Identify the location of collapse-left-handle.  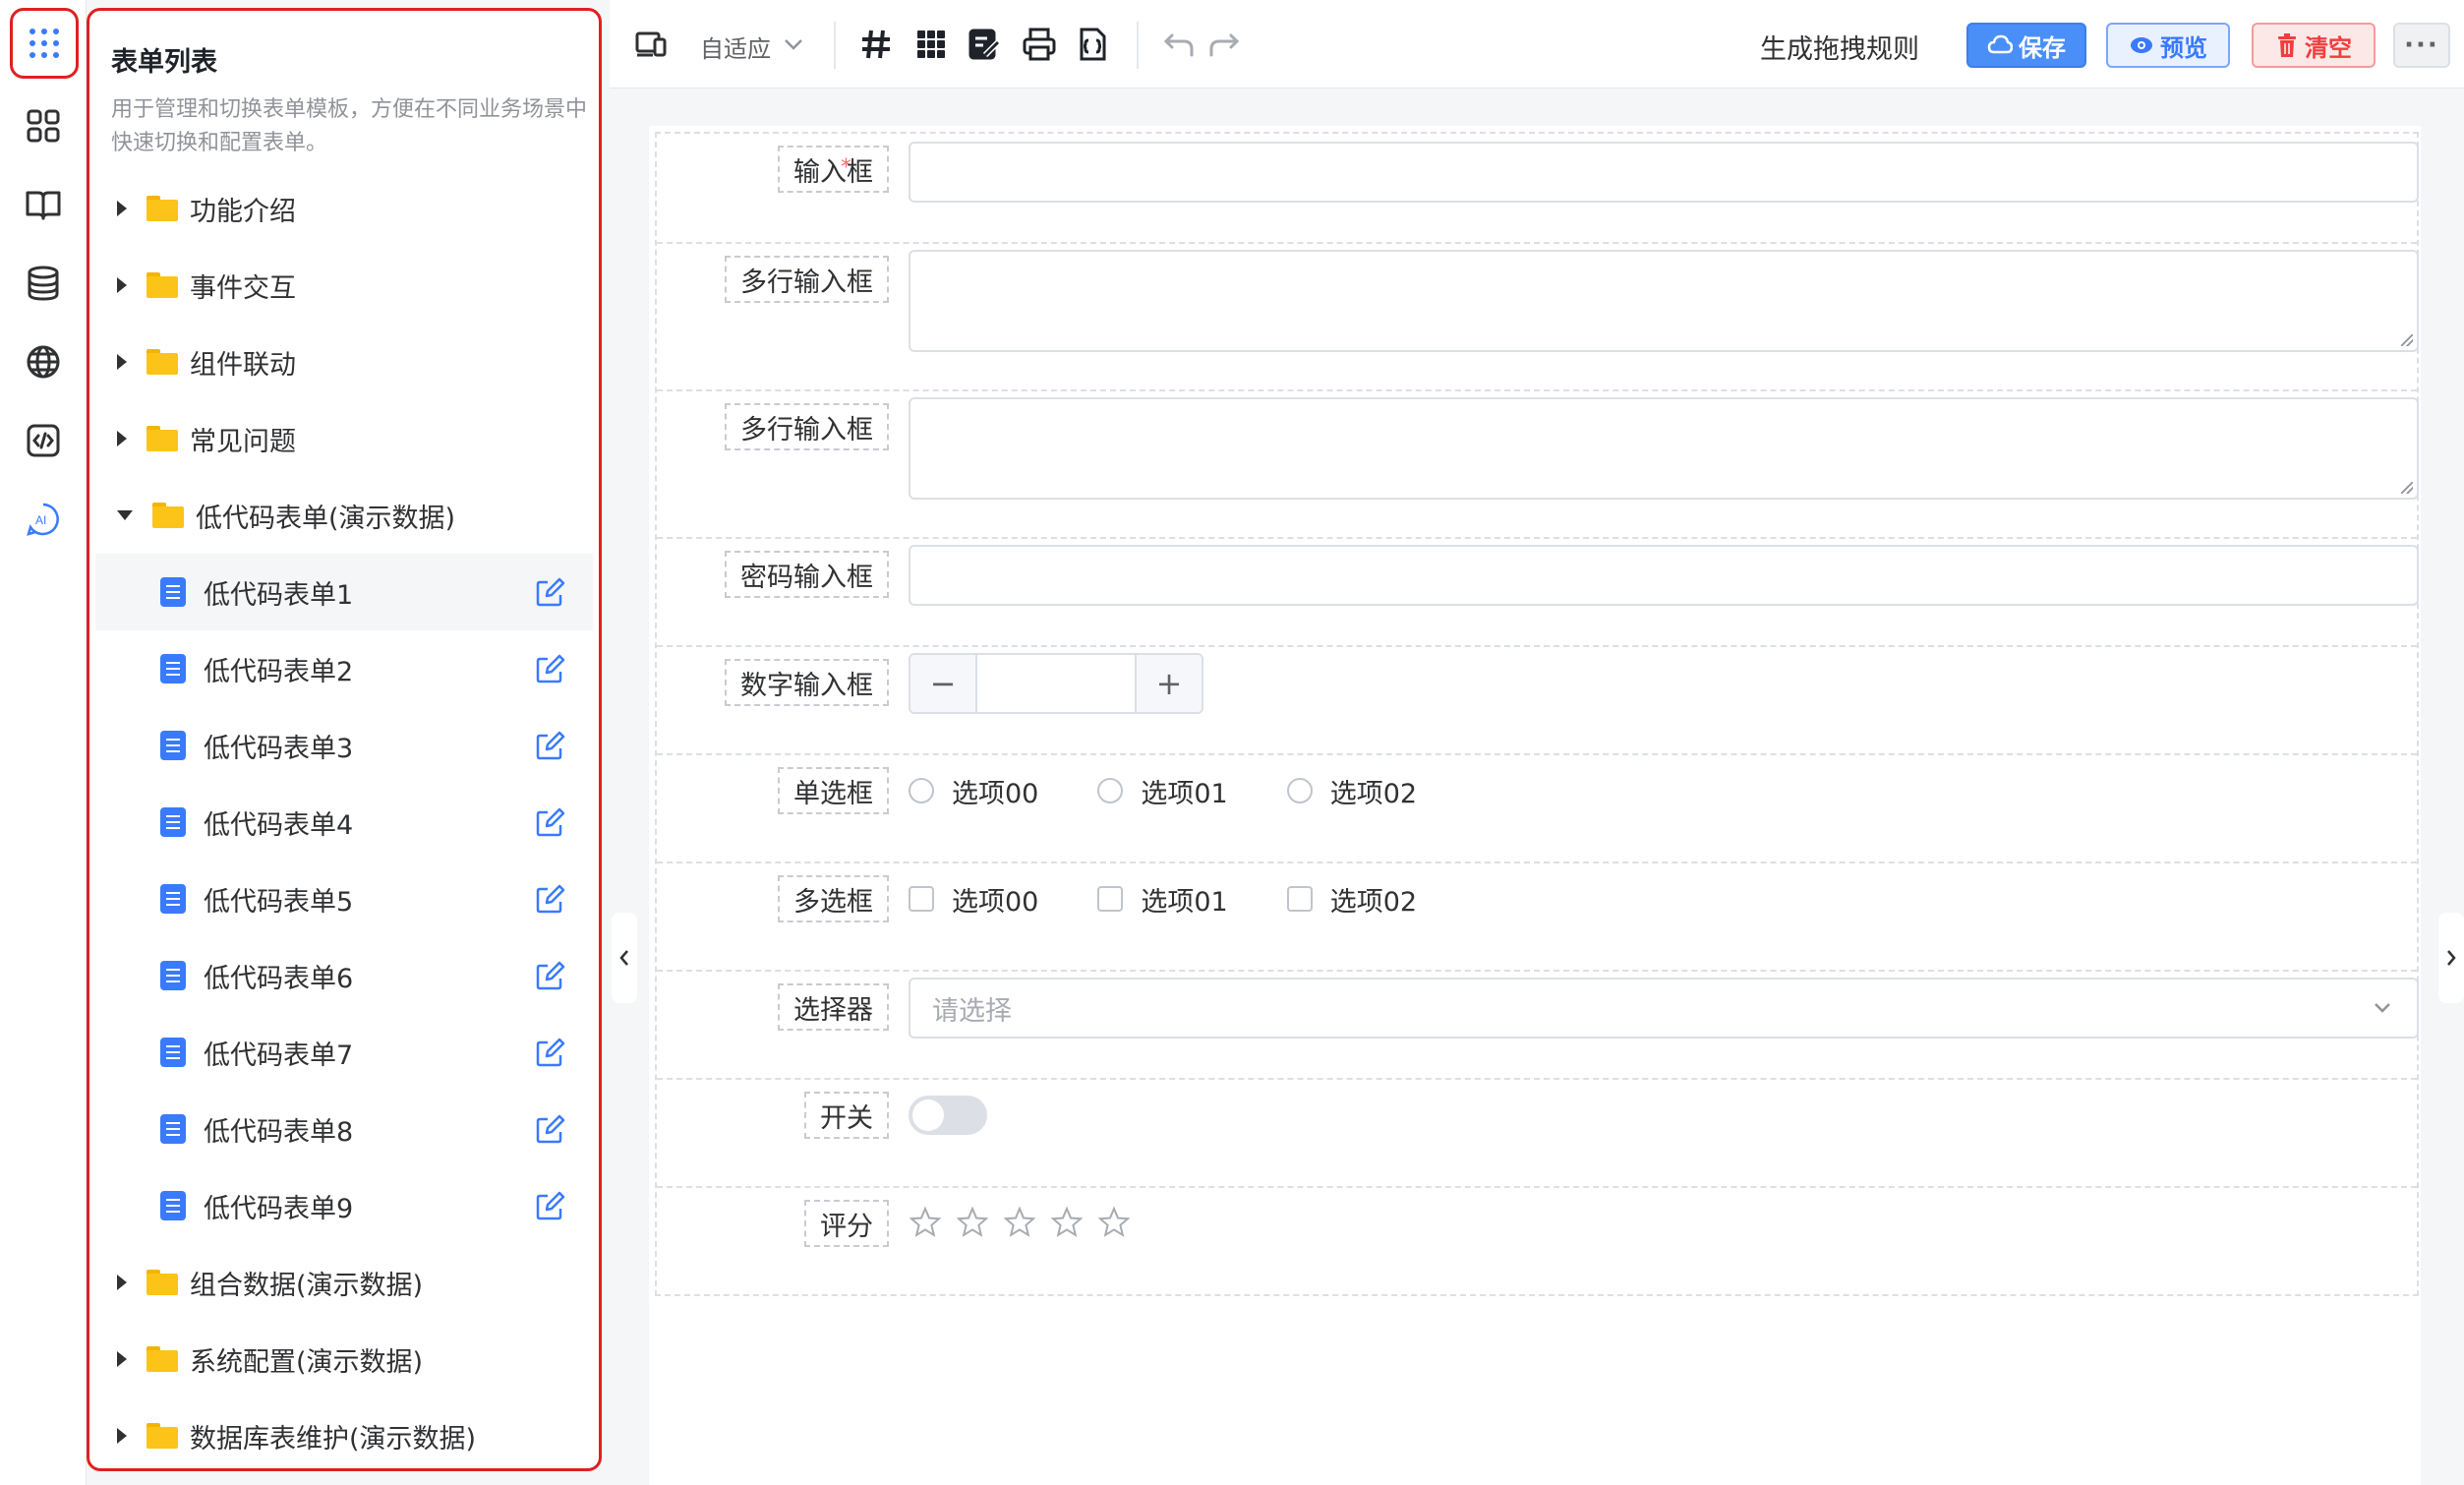
(624, 958).